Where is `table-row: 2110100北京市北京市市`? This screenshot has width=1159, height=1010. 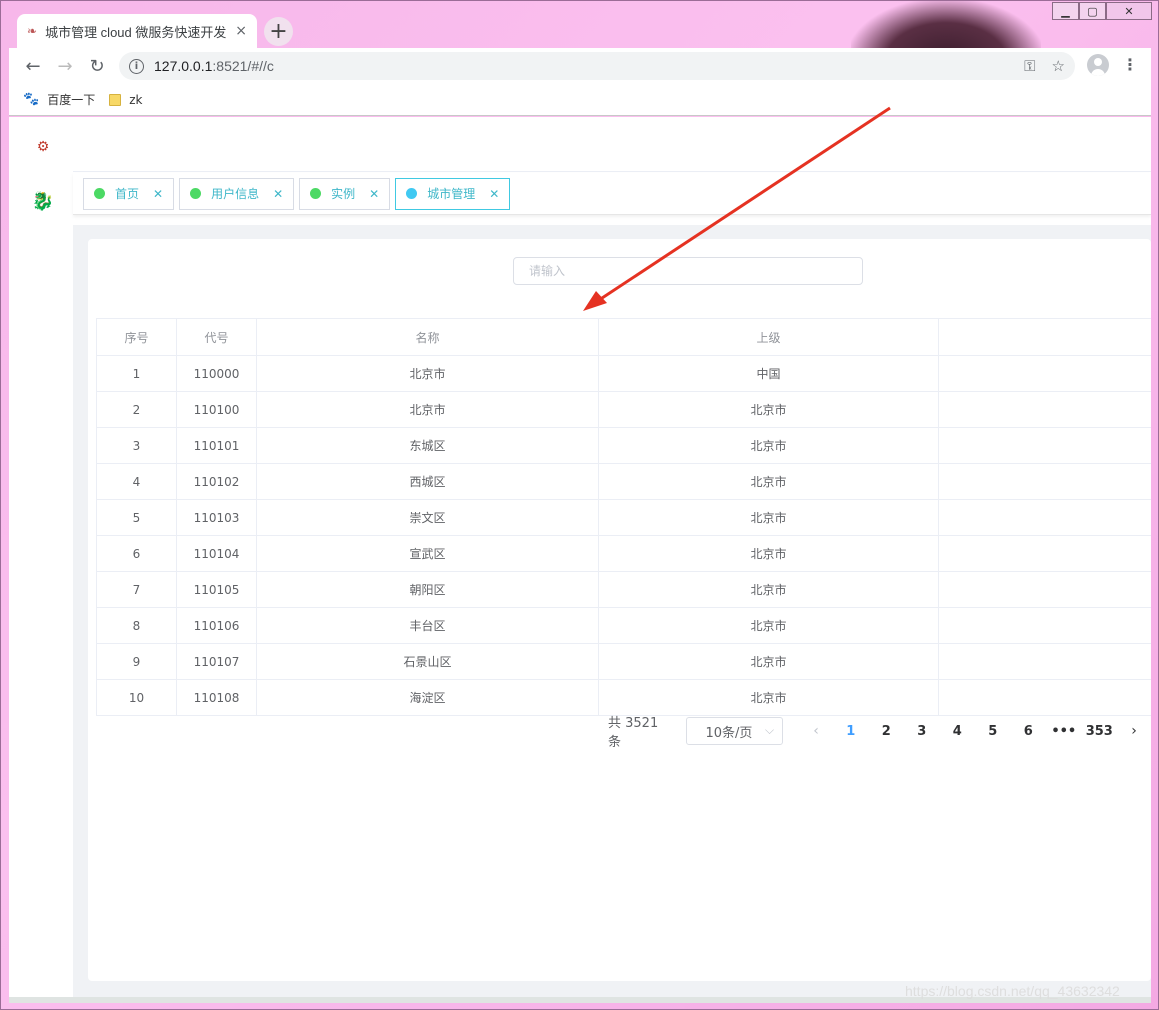
table-row: 2110100北京市北京市市 is located at coordinates (623, 409).